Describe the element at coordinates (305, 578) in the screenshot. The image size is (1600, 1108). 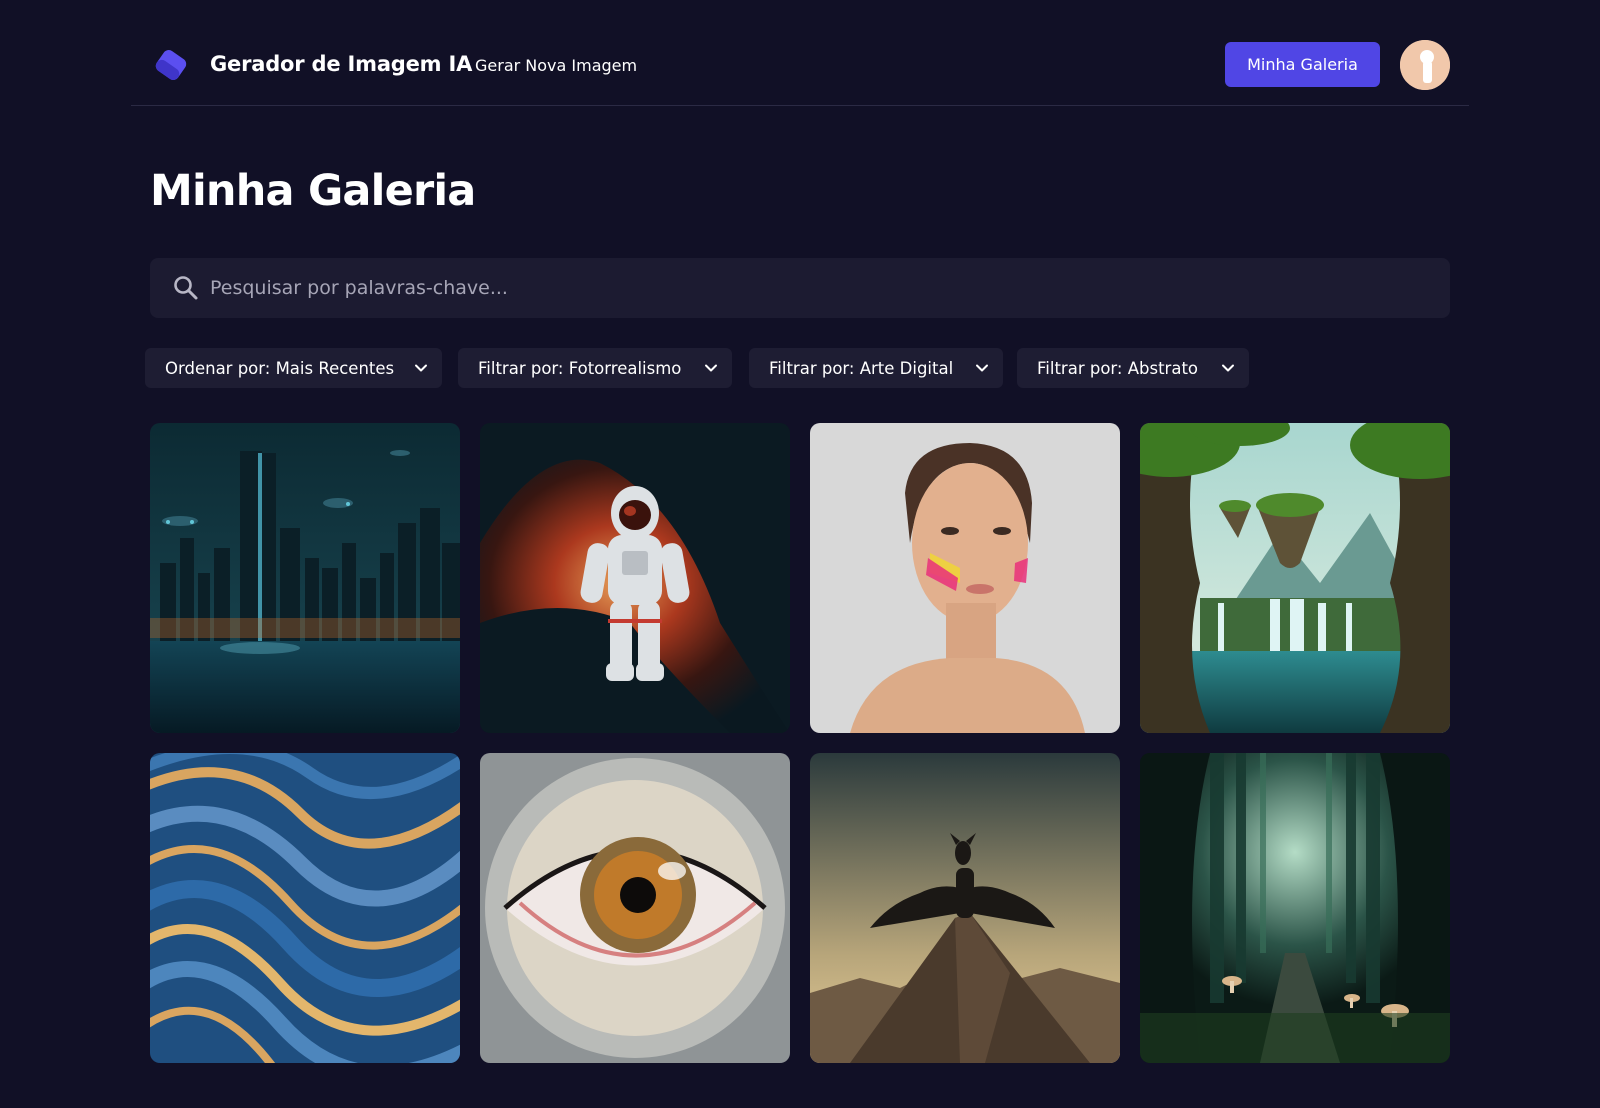
I see `gallery-image-futuristic-city` at that location.